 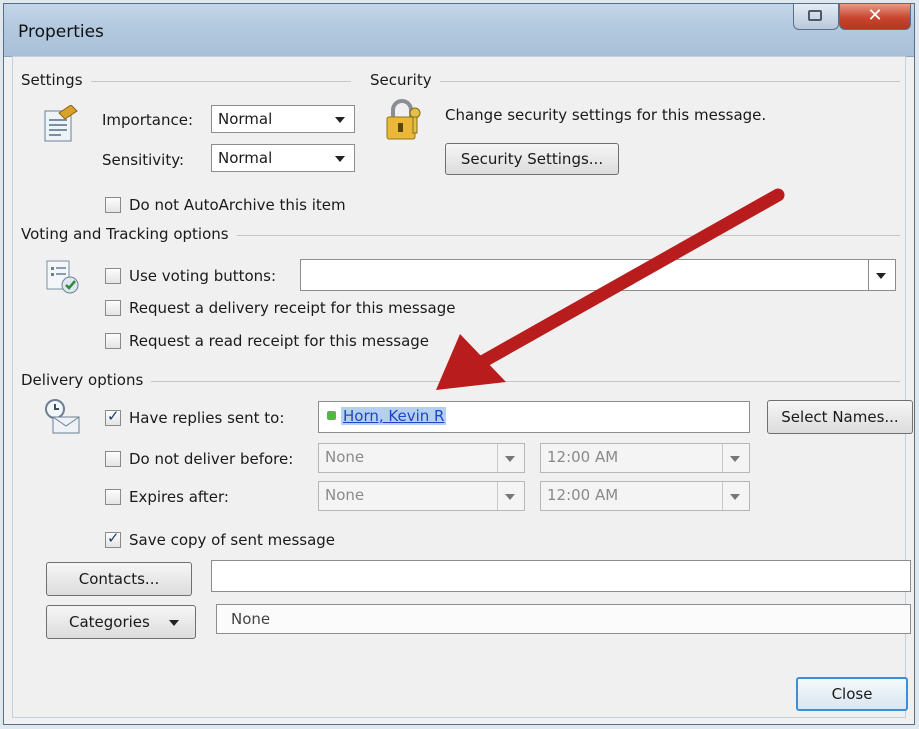 What do you see at coordinates (471, 362) in the screenshot?
I see `arrow-head-icon` at bounding box center [471, 362].